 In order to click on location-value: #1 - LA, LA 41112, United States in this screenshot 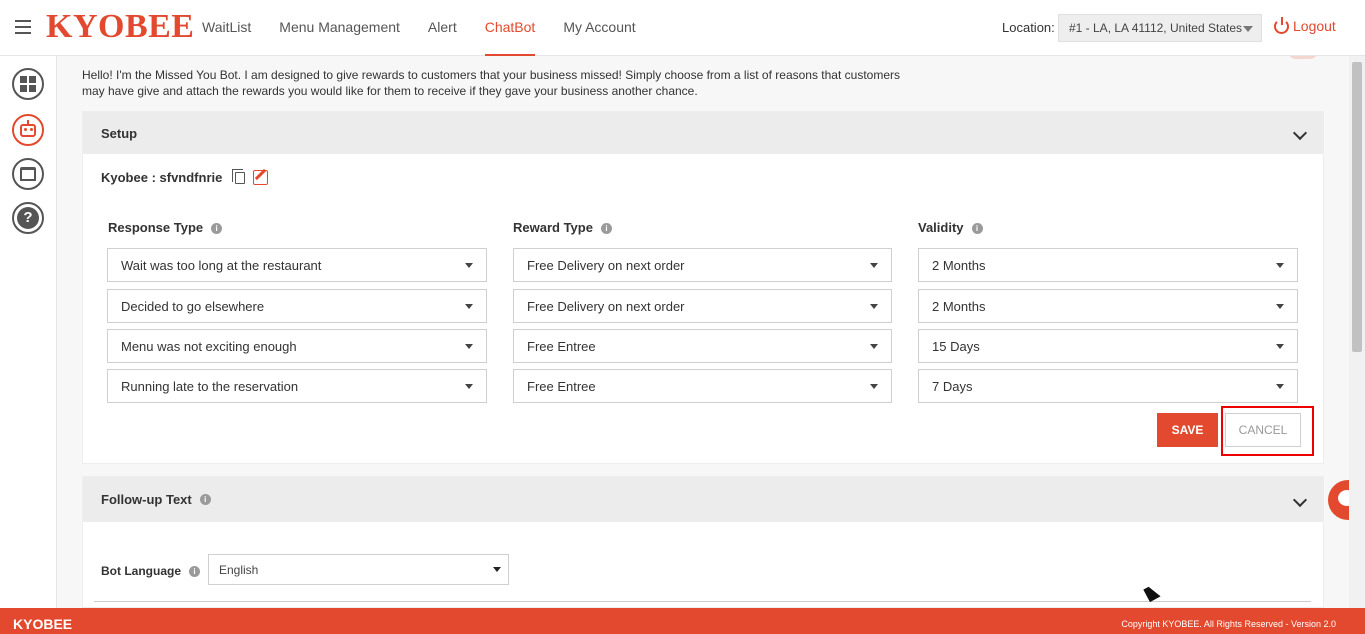, I will do `click(1156, 28)`.